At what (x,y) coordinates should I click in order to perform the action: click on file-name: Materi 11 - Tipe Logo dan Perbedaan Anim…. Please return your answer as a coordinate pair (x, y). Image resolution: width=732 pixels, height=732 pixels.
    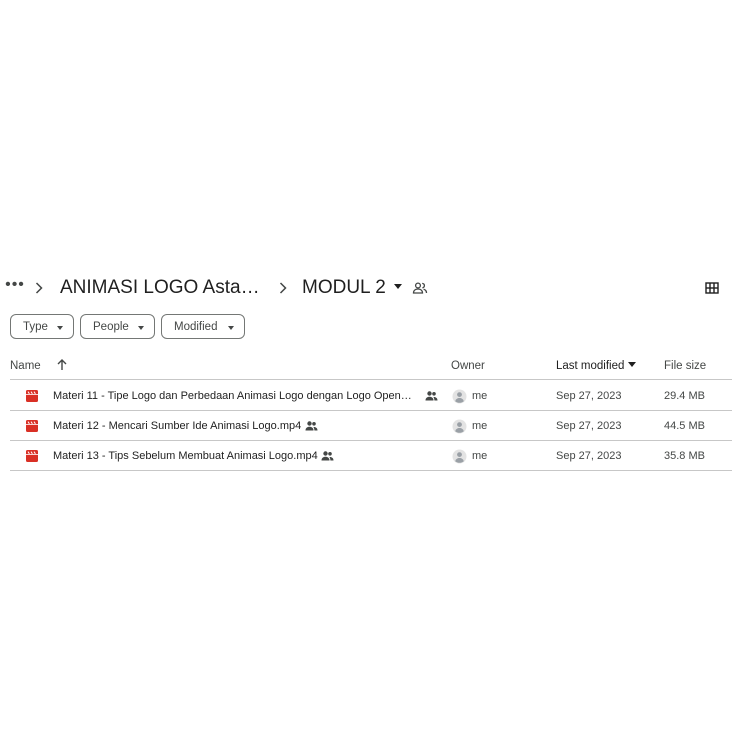
    Looking at the image, I should click on (235, 396).